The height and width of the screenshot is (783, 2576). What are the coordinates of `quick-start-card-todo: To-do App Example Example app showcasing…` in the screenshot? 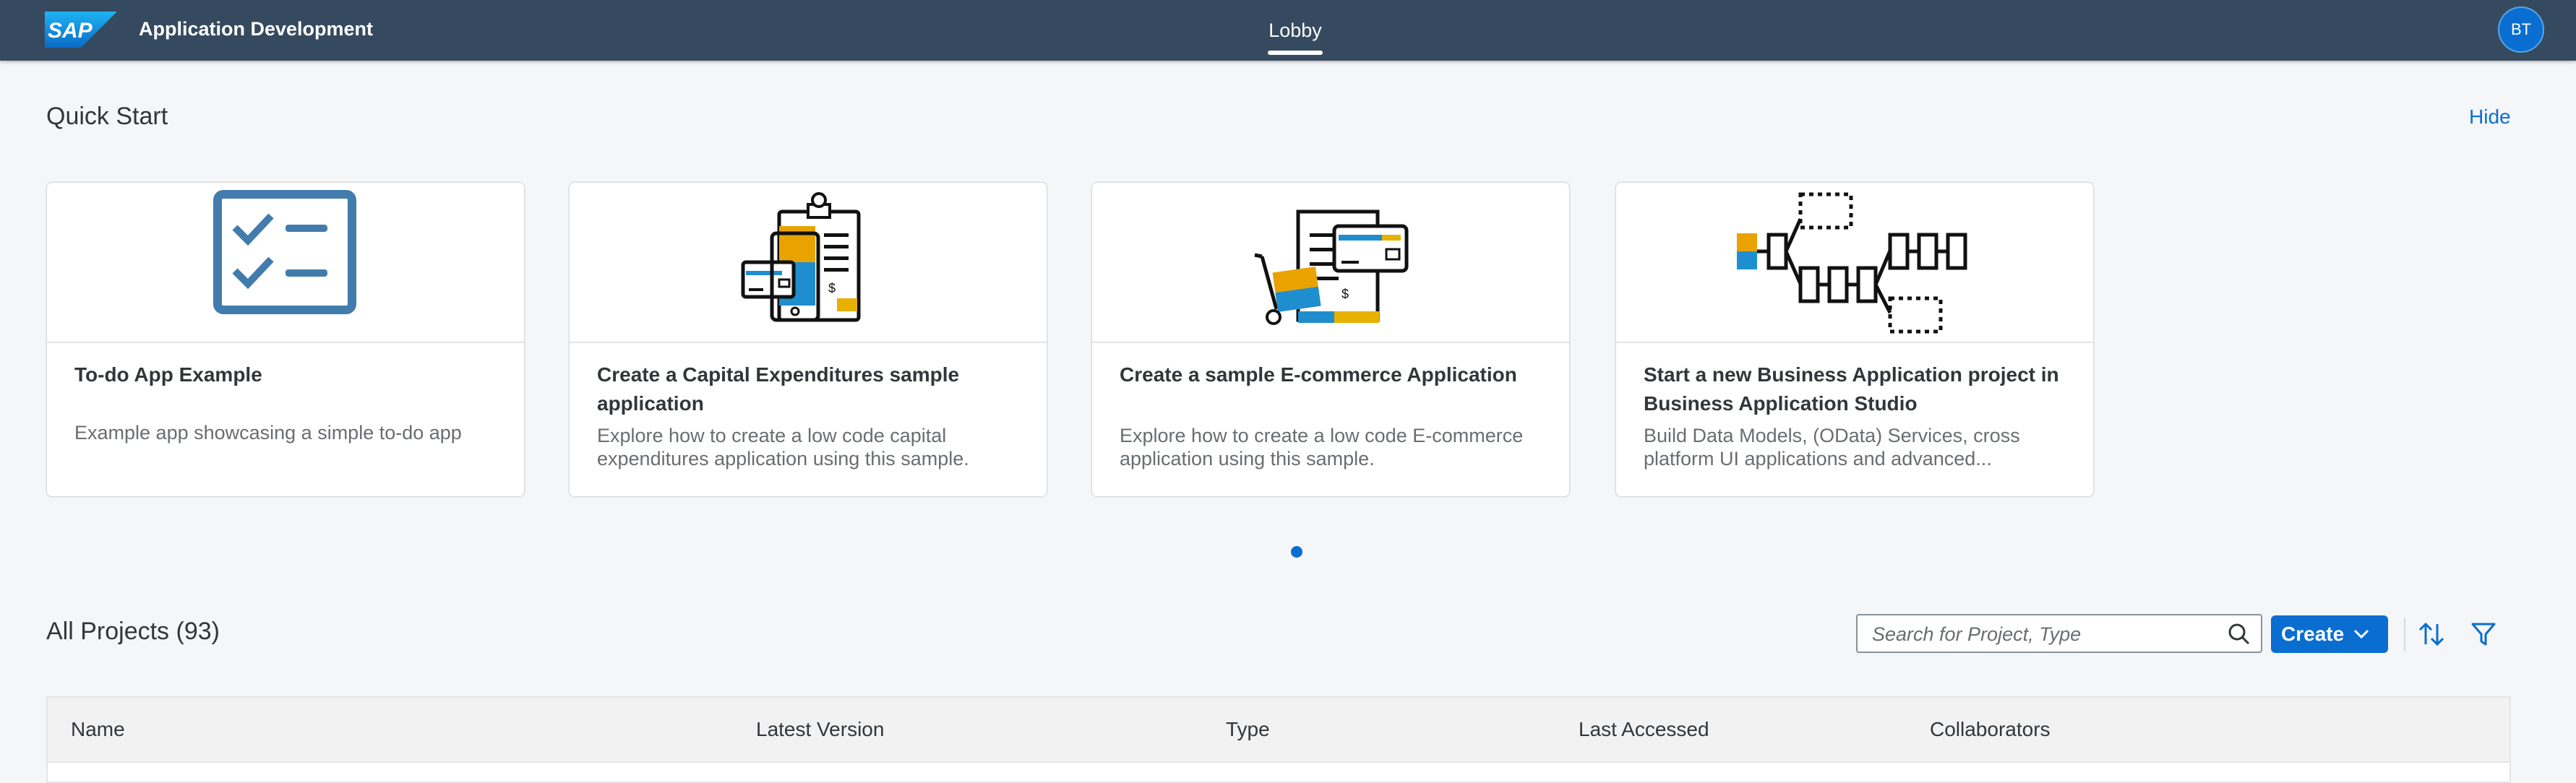 It's located at (286, 340).